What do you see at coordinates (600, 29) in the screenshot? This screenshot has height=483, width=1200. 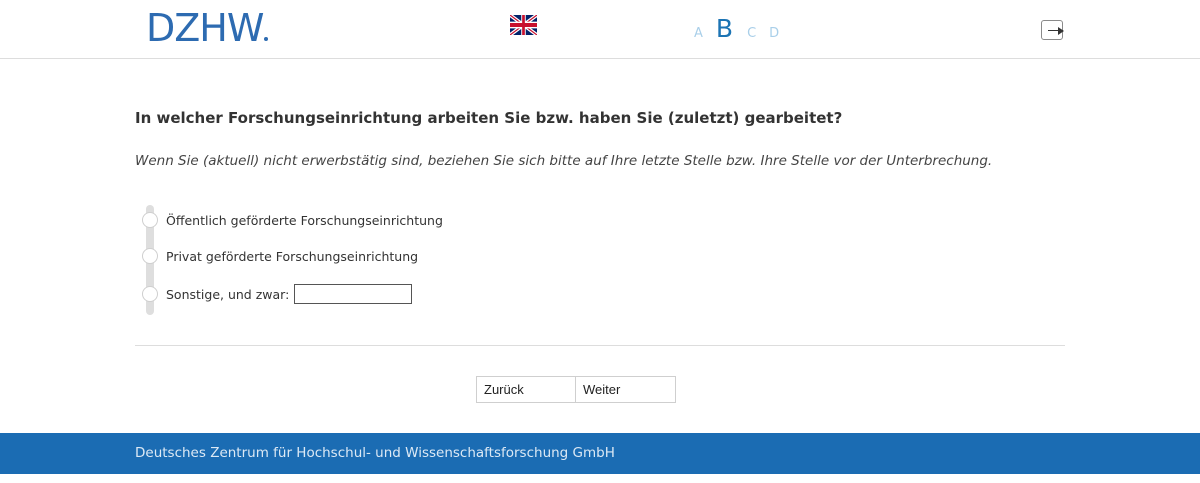 I see `header: DZHW A B C D` at bounding box center [600, 29].